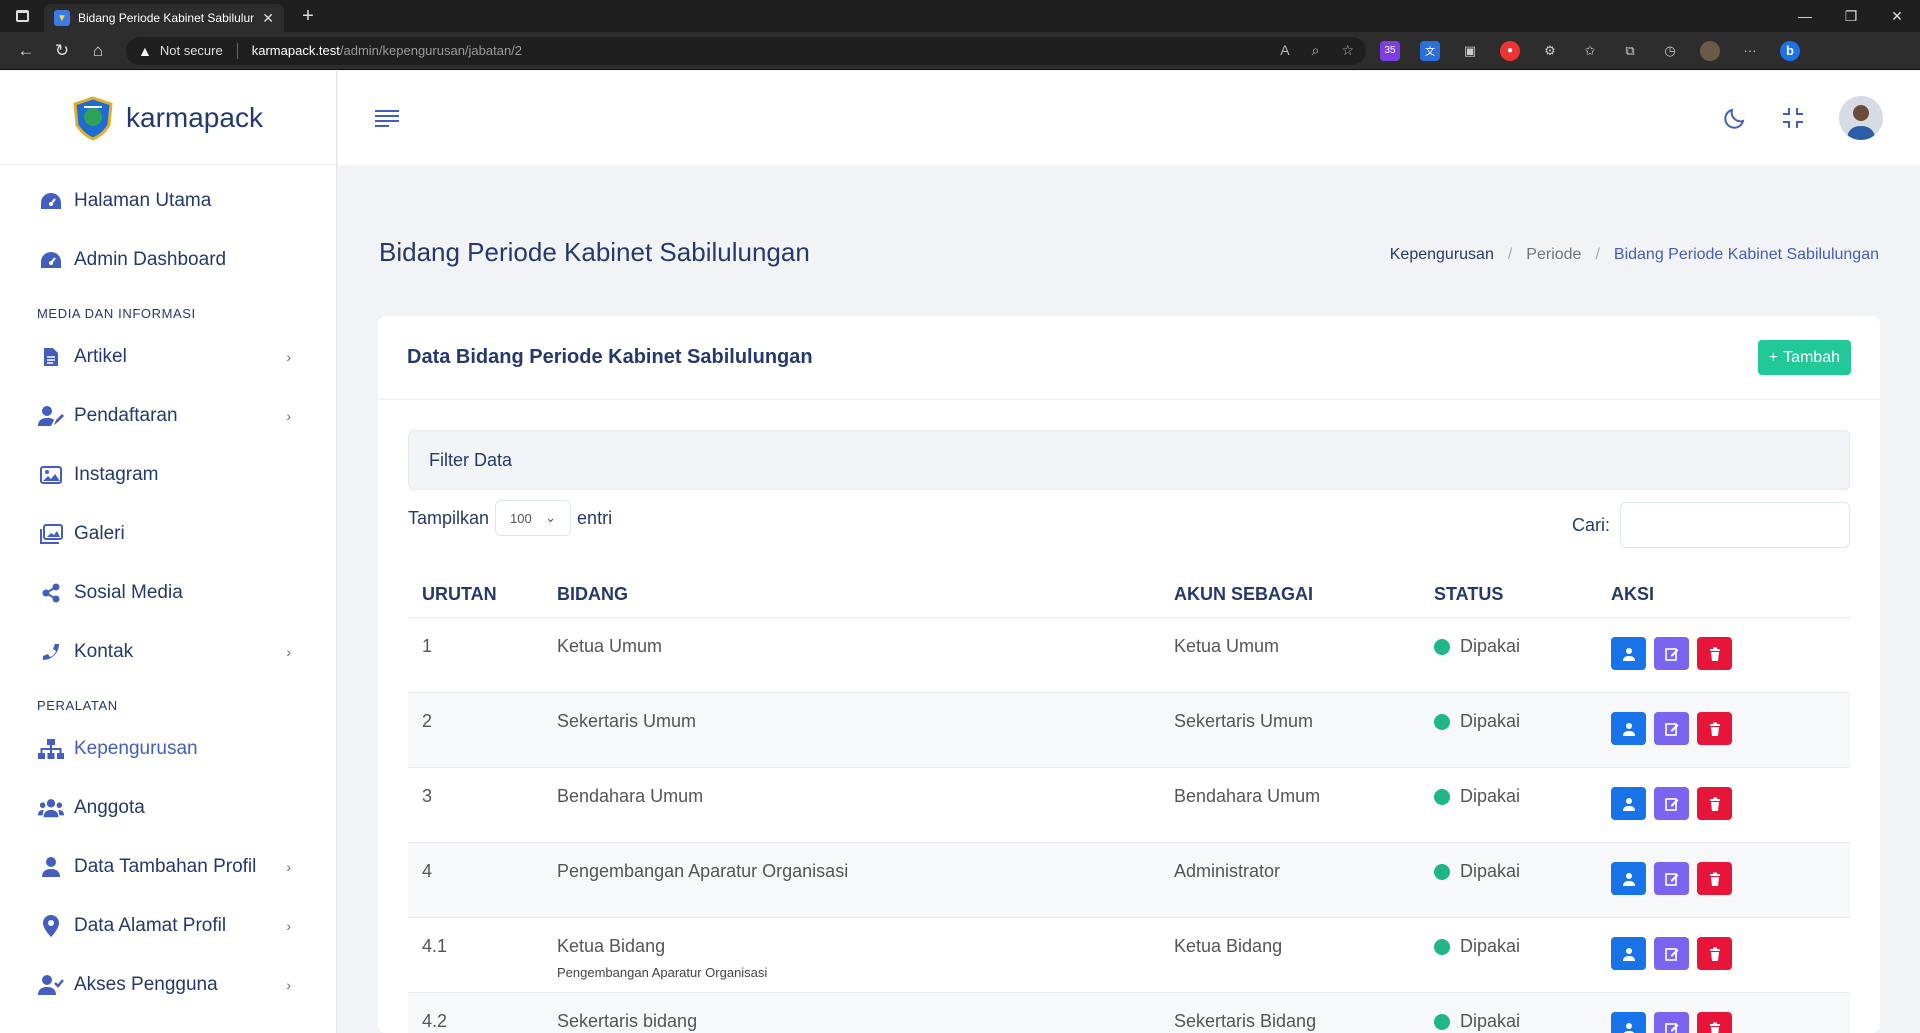 This screenshot has height=1033, width=1920. I want to click on exit-fullscreen-icon, so click(1793, 118).